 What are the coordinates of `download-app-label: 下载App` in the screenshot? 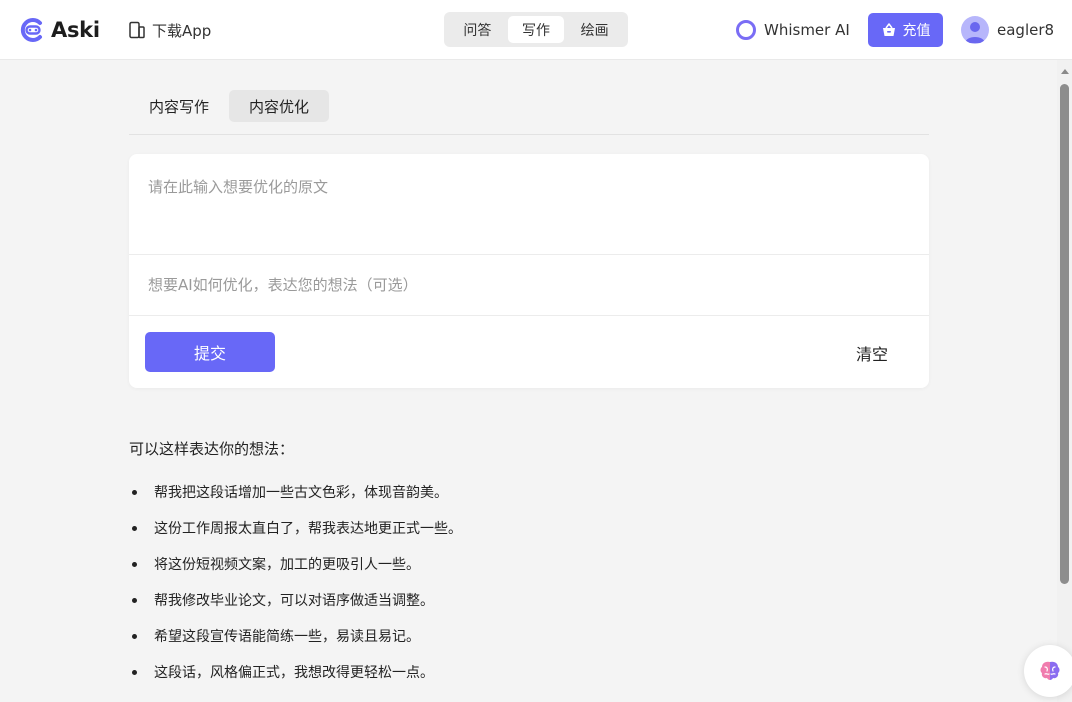 It's located at (182, 30).